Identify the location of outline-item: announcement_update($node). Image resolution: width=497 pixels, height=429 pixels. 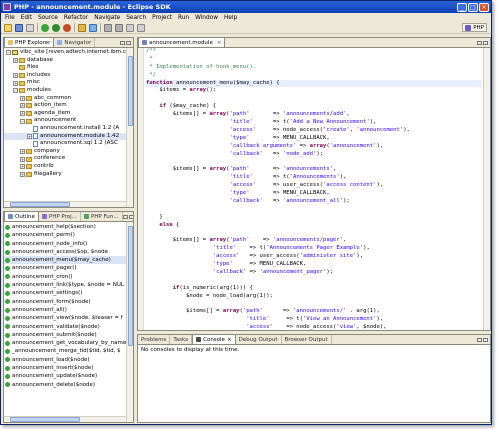
(68, 376).